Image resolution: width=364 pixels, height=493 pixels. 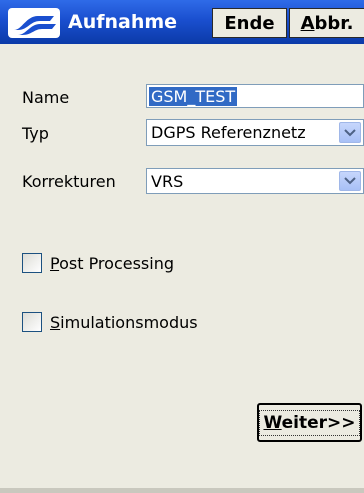 What do you see at coordinates (193, 96) in the screenshot?
I see `name-field-value: GSM_TEST` at bounding box center [193, 96].